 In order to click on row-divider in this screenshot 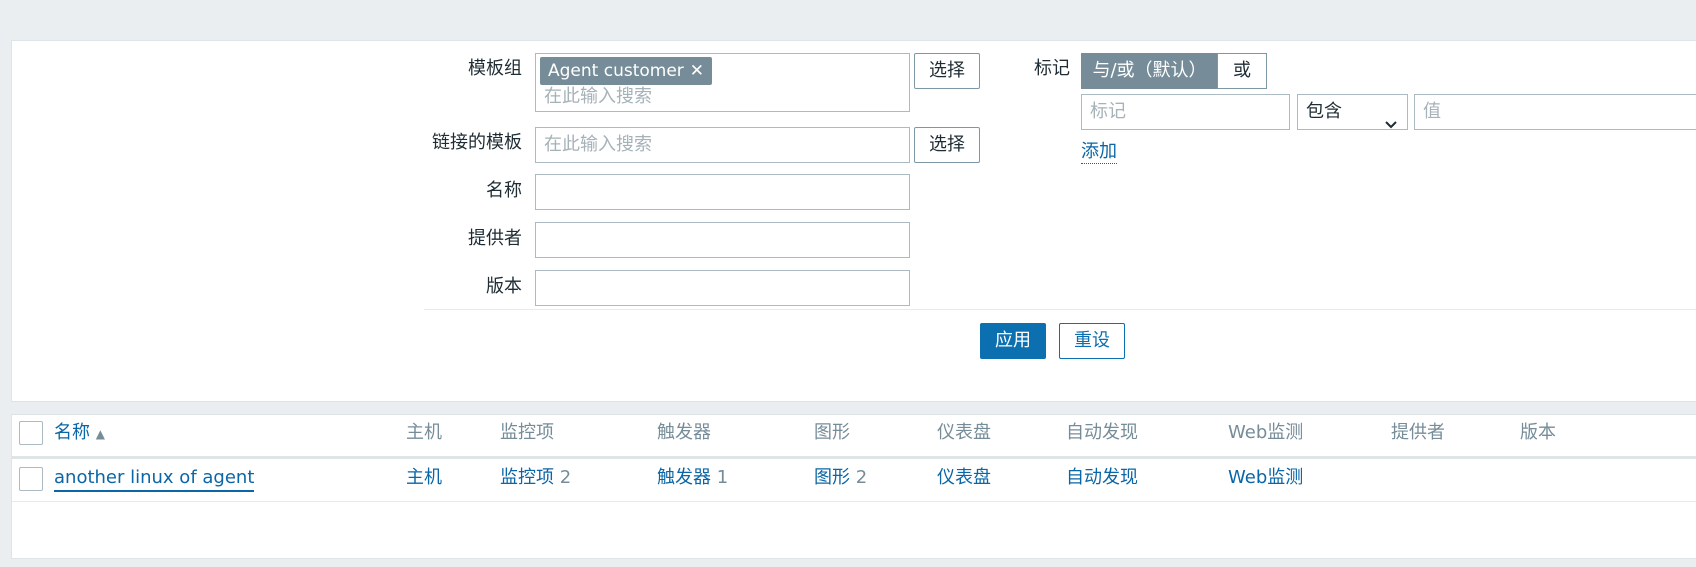, I will do `click(854, 501)`.